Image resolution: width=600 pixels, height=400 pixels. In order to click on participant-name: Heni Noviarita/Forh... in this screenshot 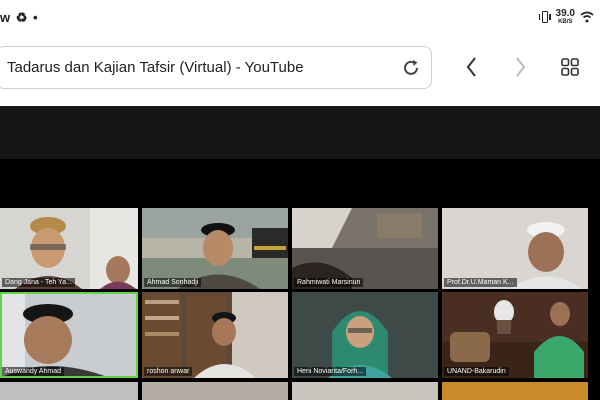, I will do `click(330, 371)`.